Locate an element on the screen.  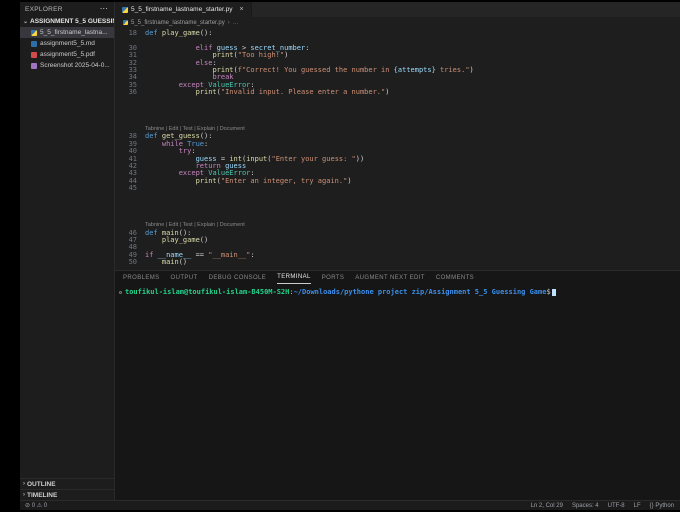
token: : is located at coordinates (206, 143).